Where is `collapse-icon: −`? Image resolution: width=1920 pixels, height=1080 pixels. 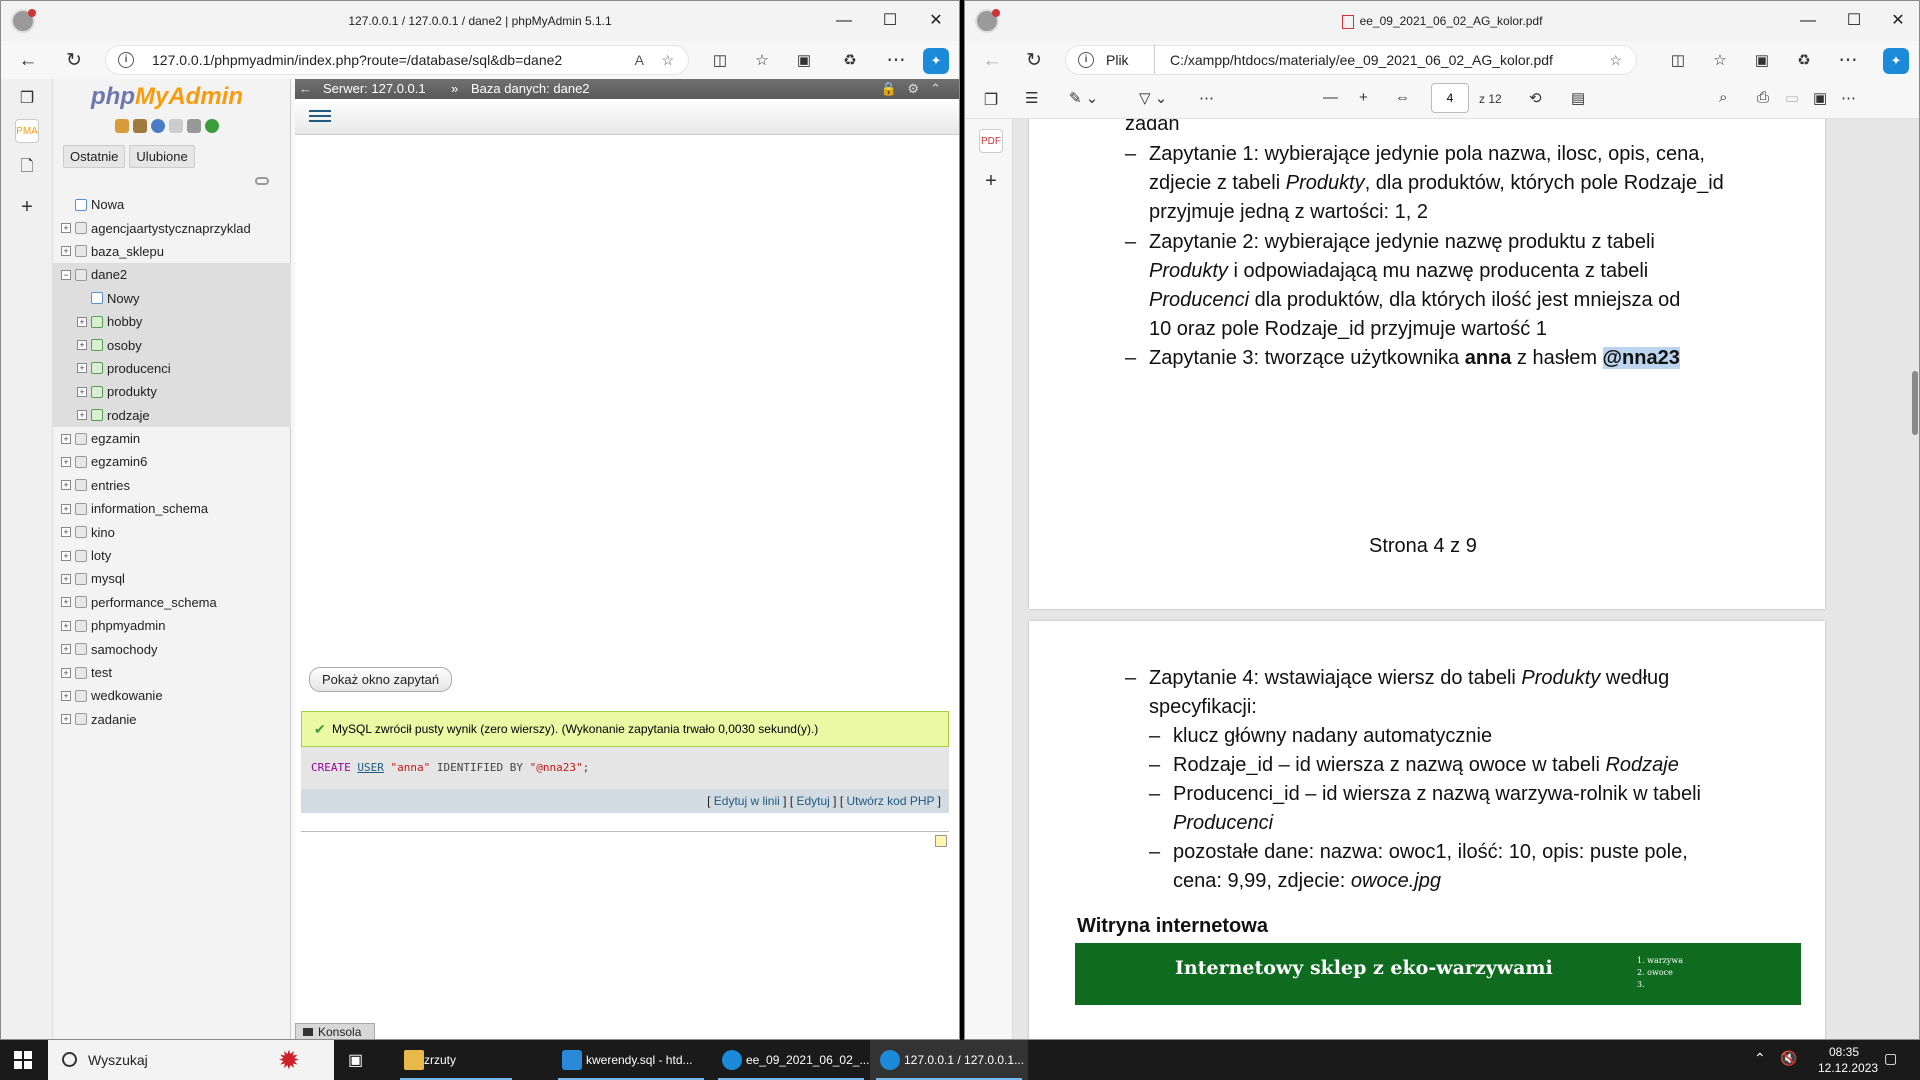
collapse-icon: − is located at coordinates (66, 274).